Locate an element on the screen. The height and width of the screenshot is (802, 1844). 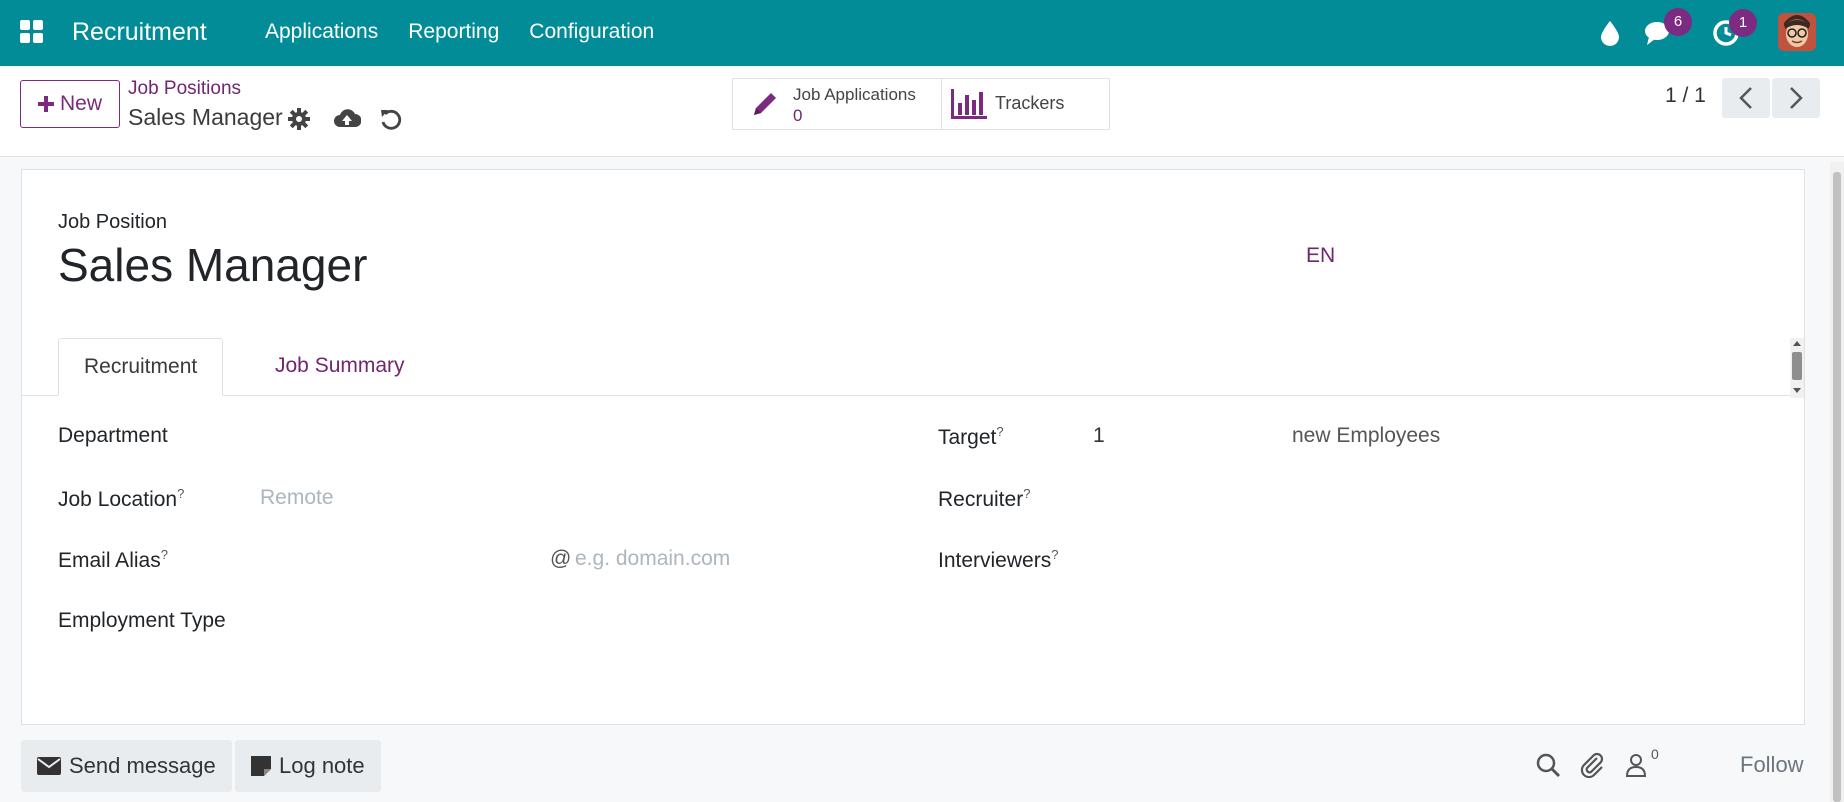
discard-undo-icon is located at coordinates (391, 119).